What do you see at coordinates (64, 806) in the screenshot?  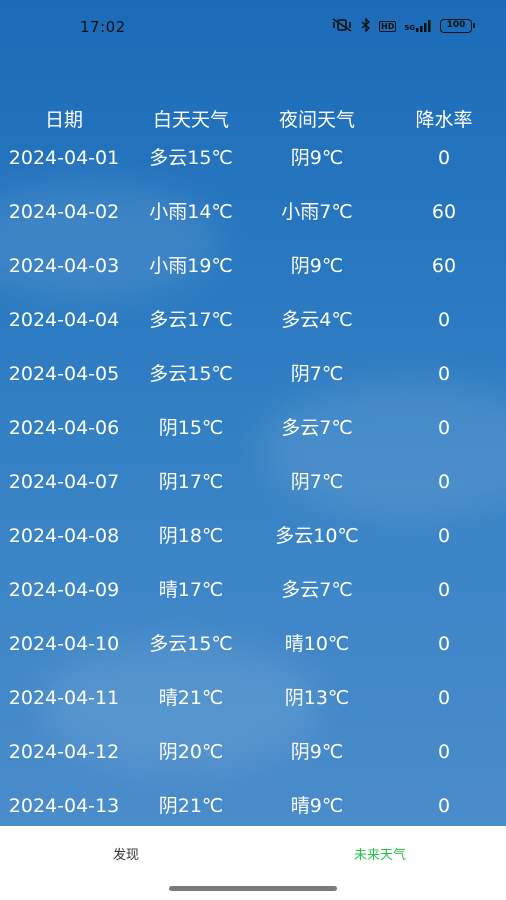 I see `row-date: 2024-04-13` at bounding box center [64, 806].